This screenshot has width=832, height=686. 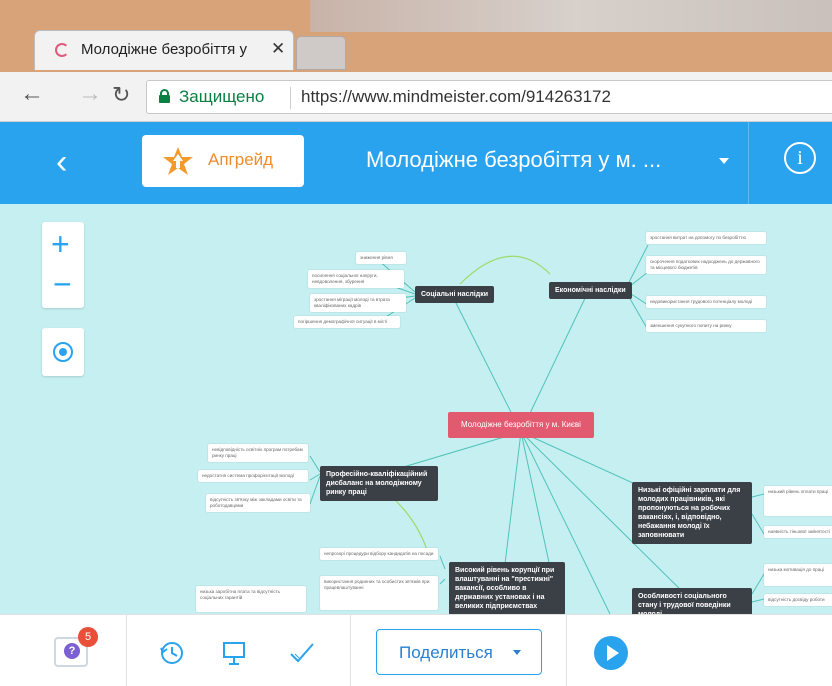 What do you see at coordinates (416, 36) in the screenshot?
I see `browser-titlebar: Молодіжне безробіття у ✕` at bounding box center [416, 36].